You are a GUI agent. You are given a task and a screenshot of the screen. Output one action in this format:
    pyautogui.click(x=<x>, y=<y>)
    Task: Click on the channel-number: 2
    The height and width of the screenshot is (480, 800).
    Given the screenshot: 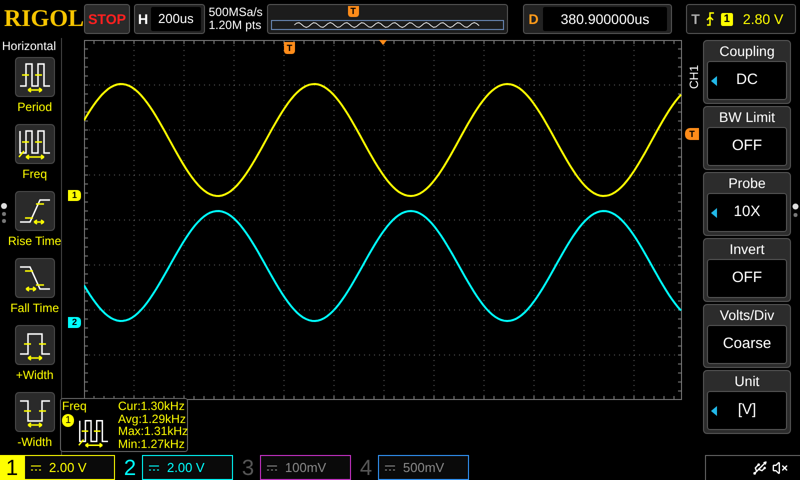 What is the action you would take?
    pyautogui.click(x=130, y=467)
    